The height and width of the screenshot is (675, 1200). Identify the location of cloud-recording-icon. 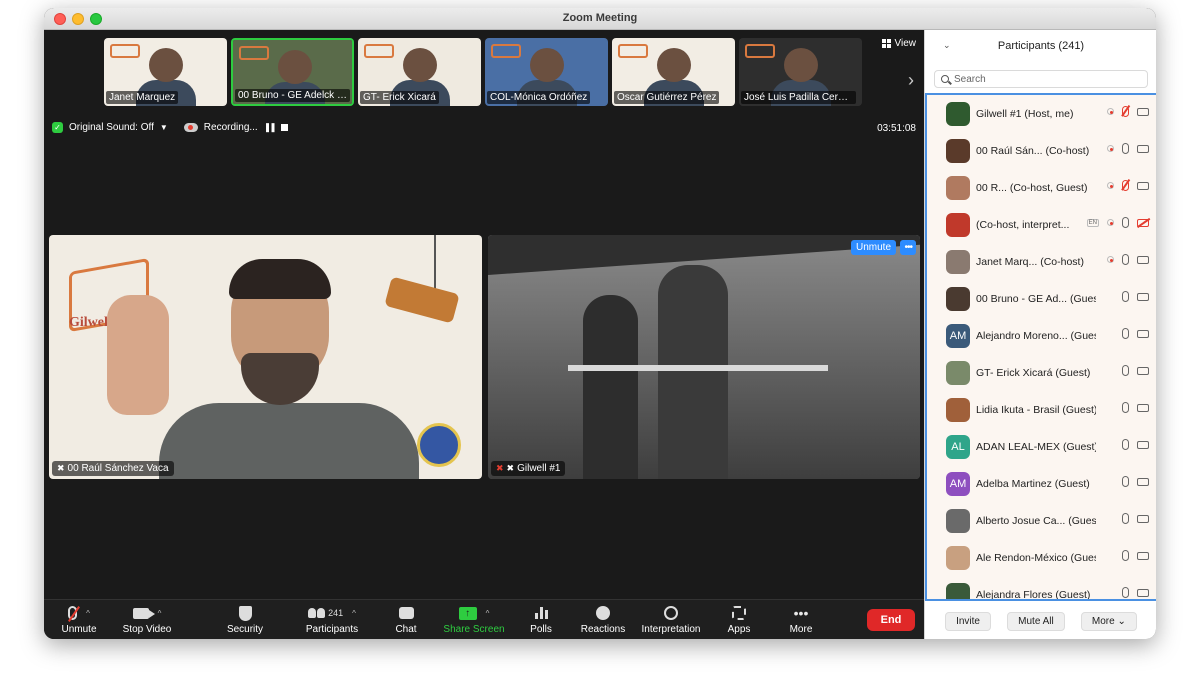
(190, 127).